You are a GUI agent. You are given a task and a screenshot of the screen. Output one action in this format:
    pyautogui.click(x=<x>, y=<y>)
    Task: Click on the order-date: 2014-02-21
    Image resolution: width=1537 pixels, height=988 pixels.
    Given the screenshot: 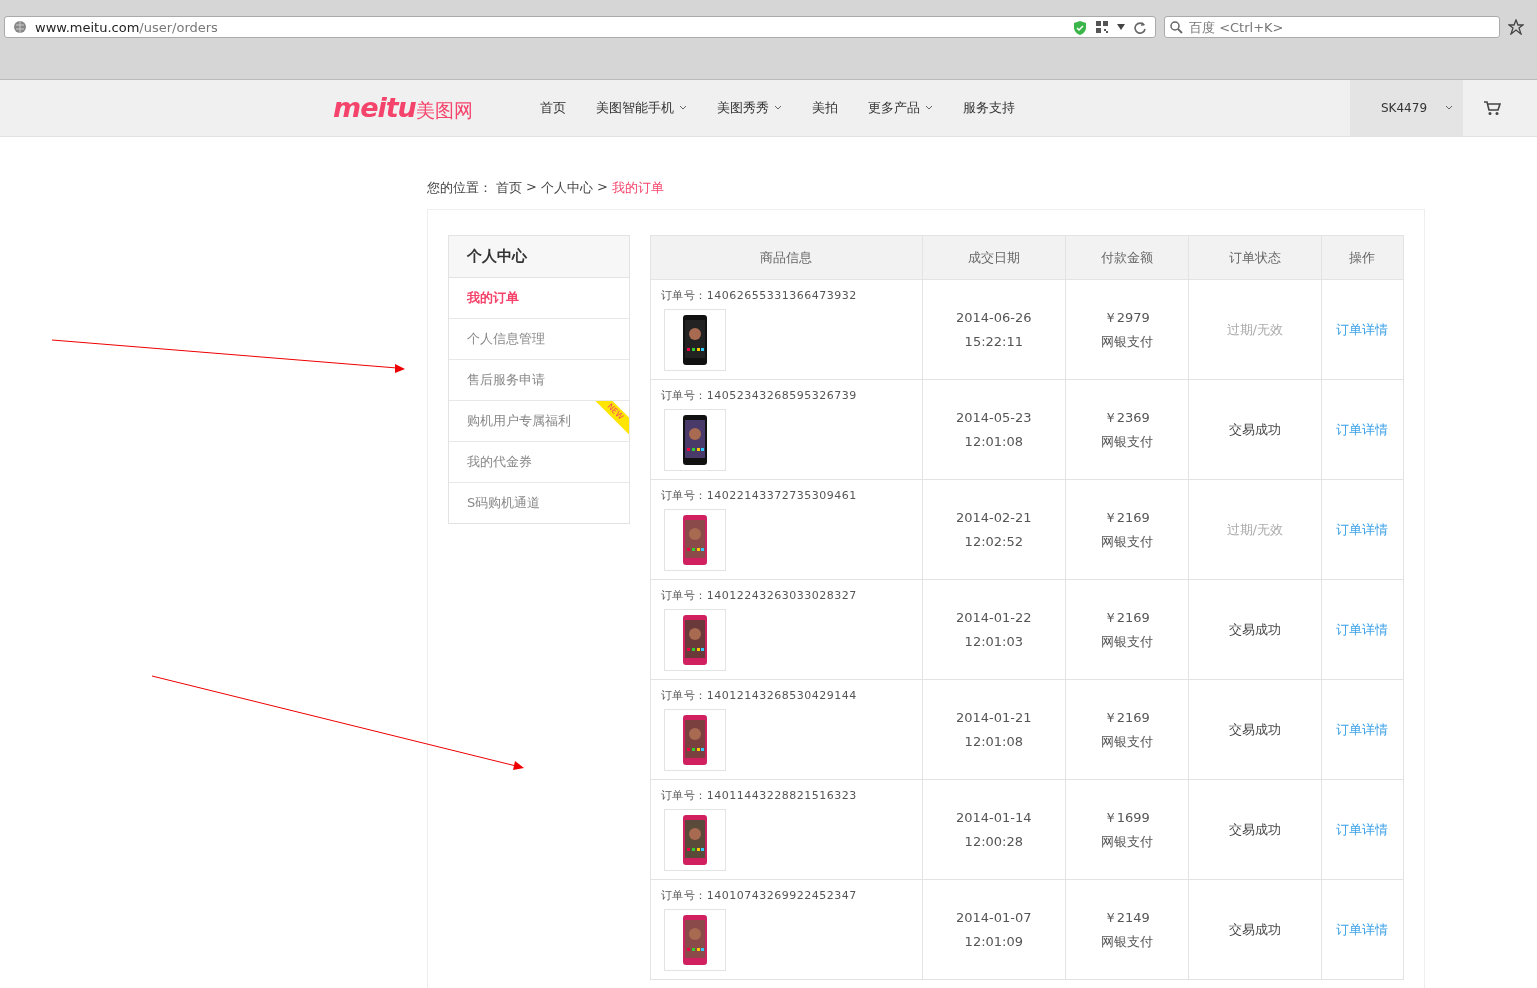 What is the action you would take?
    pyautogui.click(x=994, y=517)
    